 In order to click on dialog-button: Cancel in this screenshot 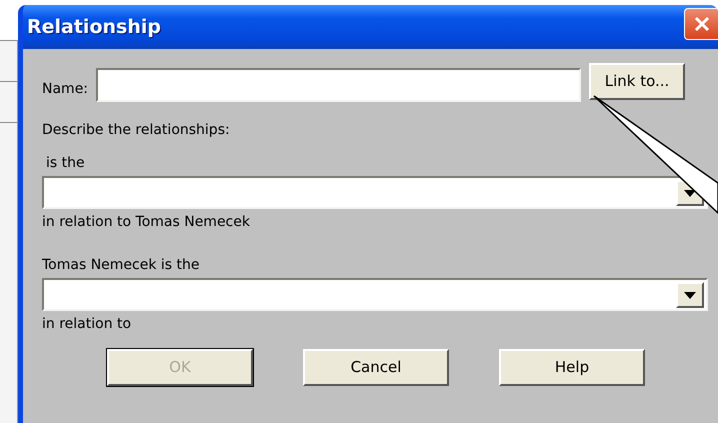, I will do `click(376, 367)`.